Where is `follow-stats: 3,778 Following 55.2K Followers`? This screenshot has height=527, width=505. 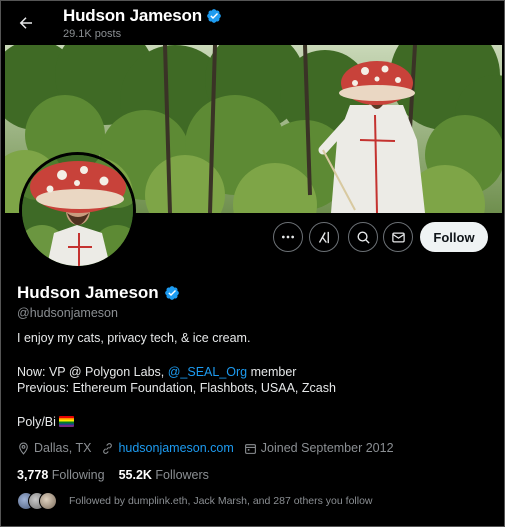 follow-stats: 3,778 Following 55.2K Followers is located at coordinates (113, 475).